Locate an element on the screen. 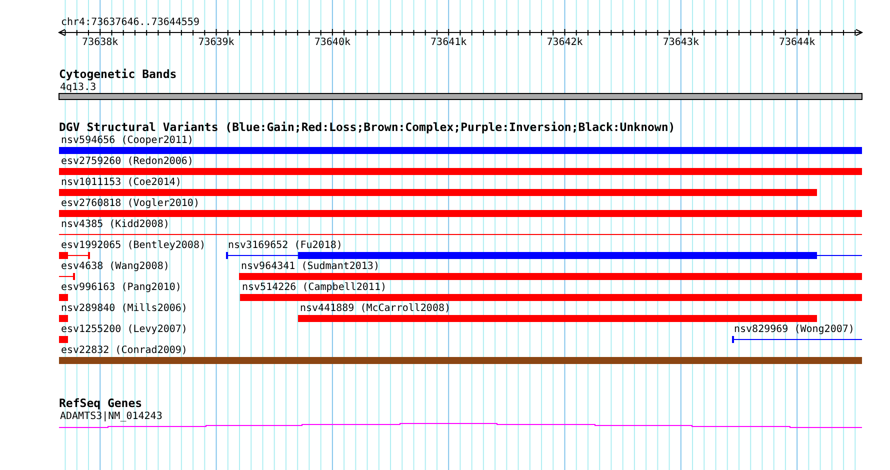 The image size is (890, 470). tick-label: 73639k is located at coordinates (216, 42).